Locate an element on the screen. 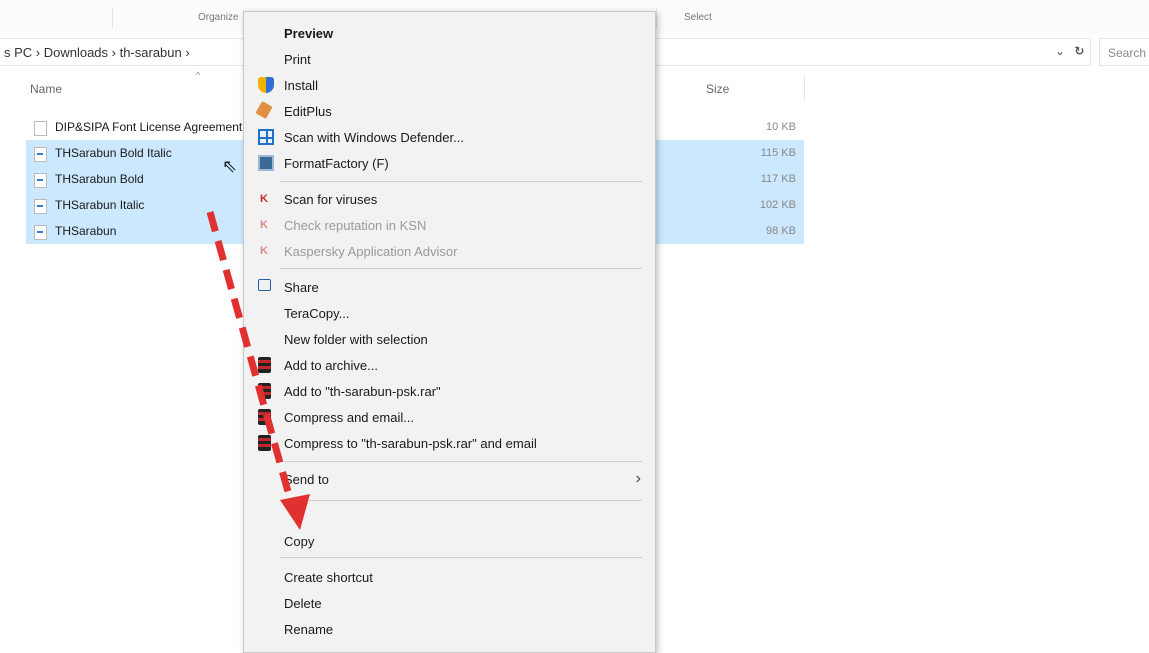  mouse-cursor-icon: ⇖ is located at coordinates (230, 166).